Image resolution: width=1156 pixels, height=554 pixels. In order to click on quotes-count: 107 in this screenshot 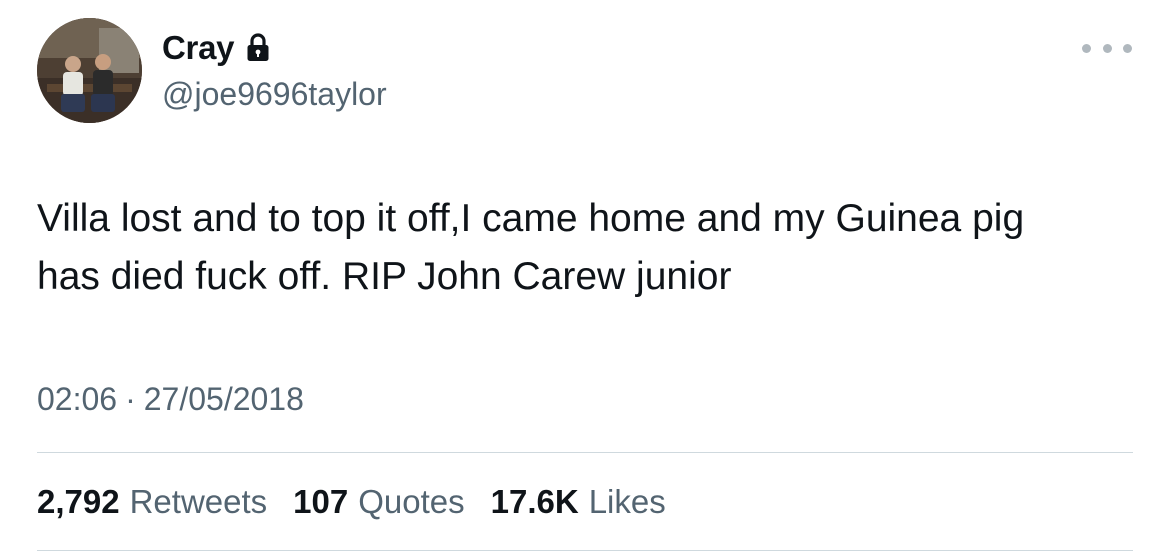, I will do `click(321, 501)`.